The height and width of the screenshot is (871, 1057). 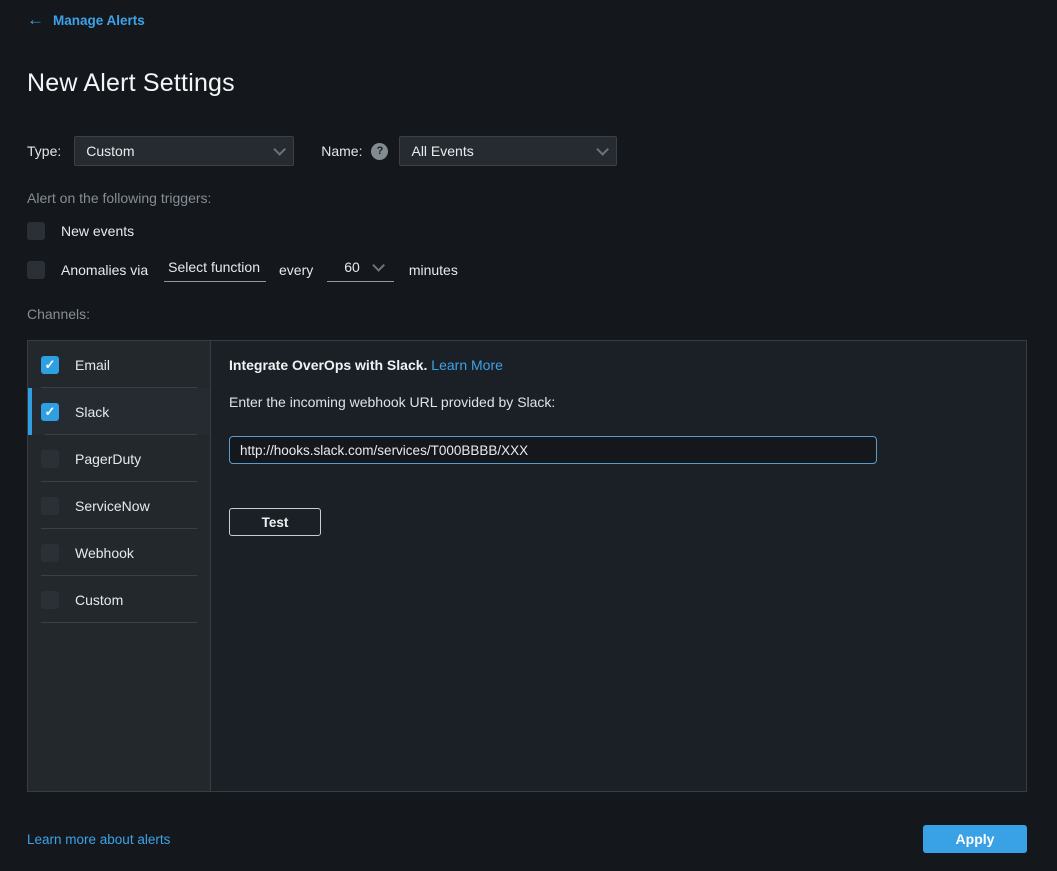 I want to click on new-events-trigger-row: New events, so click(x=527, y=231).